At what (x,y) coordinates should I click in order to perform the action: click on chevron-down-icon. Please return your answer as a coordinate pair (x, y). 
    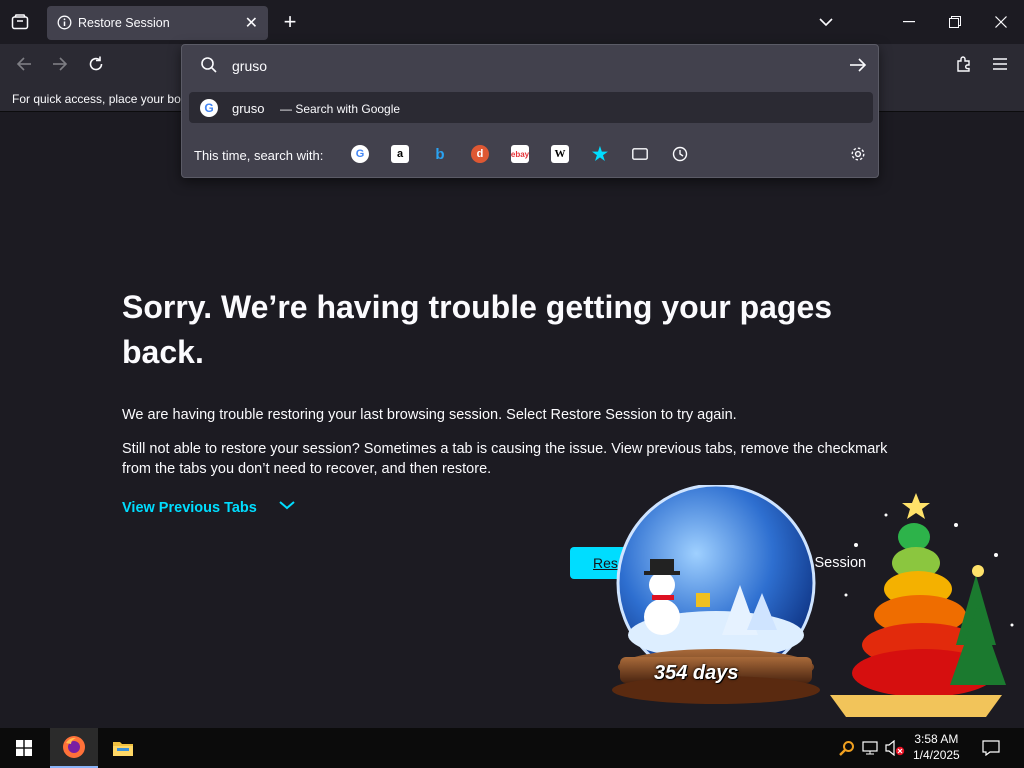
    Looking at the image, I should click on (287, 505).